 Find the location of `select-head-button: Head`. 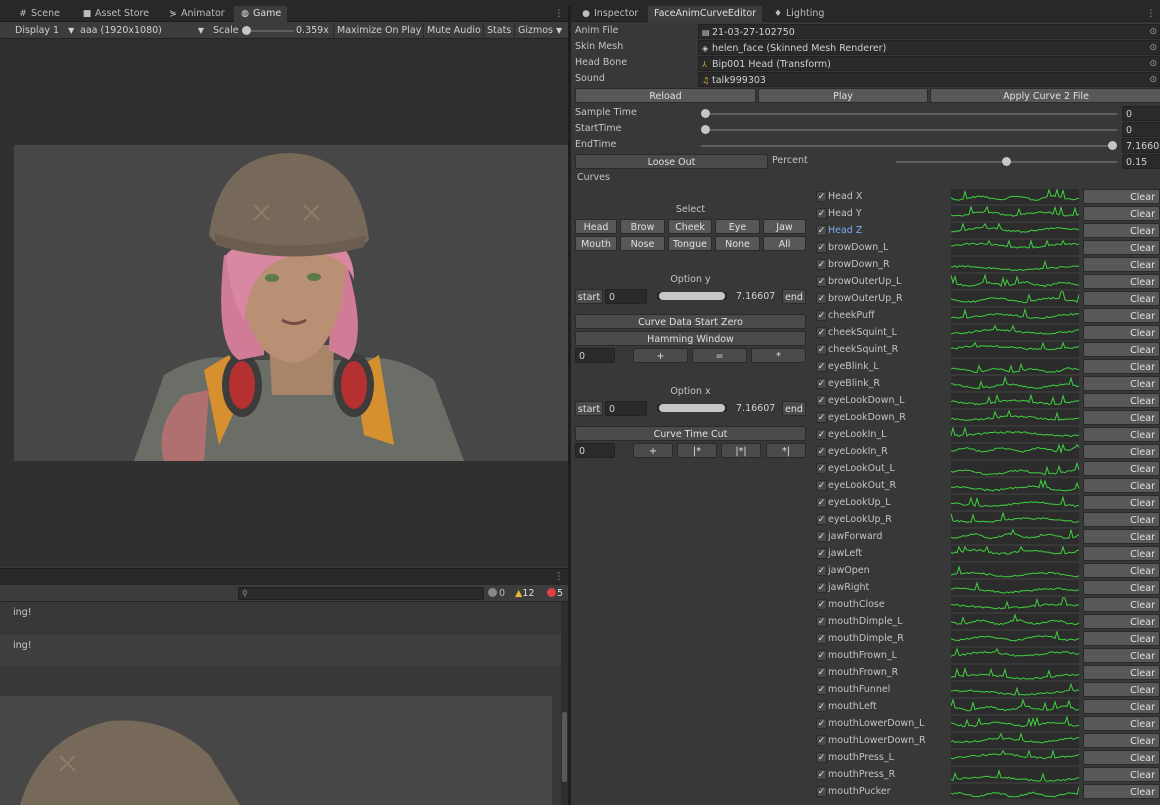

select-head-button: Head is located at coordinates (596, 226).